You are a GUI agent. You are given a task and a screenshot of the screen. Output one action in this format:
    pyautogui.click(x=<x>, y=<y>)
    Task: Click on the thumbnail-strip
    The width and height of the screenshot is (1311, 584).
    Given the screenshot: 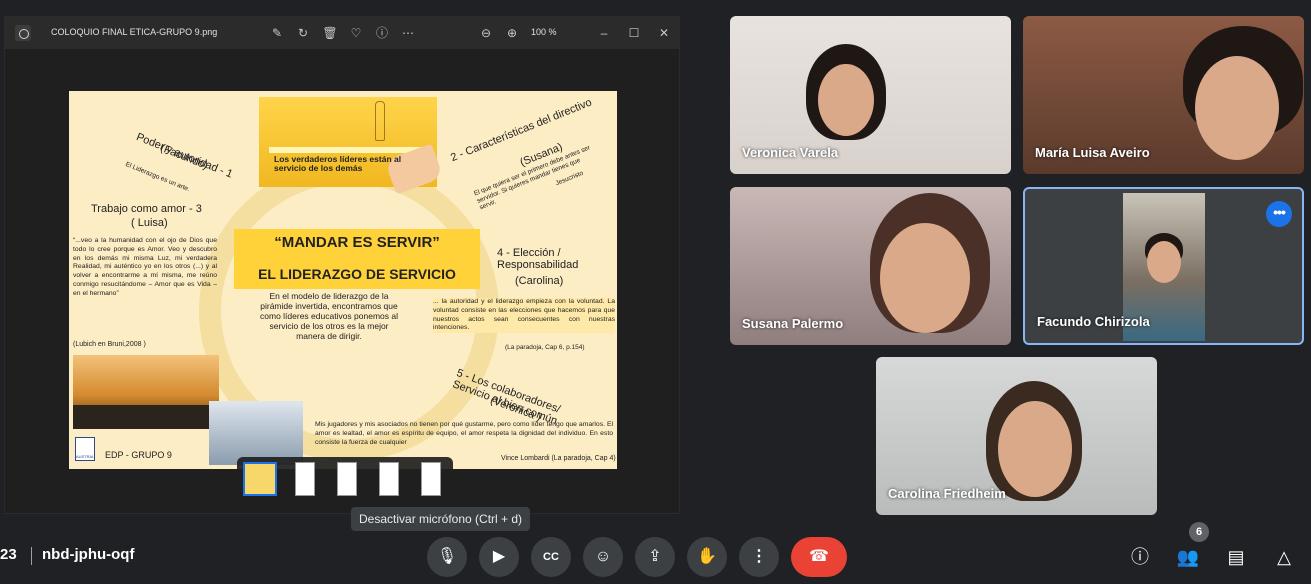 What is the action you would take?
    pyautogui.click(x=345, y=480)
    